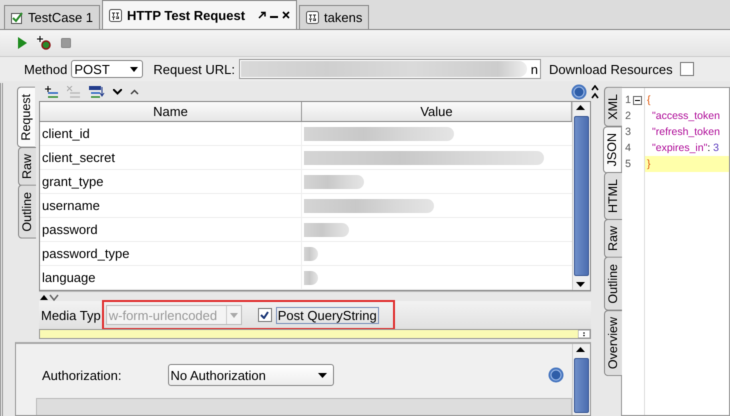 The height and width of the screenshot is (416, 730). Describe the element at coordinates (649, 100) in the screenshot. I see `code-line: {` at that location.